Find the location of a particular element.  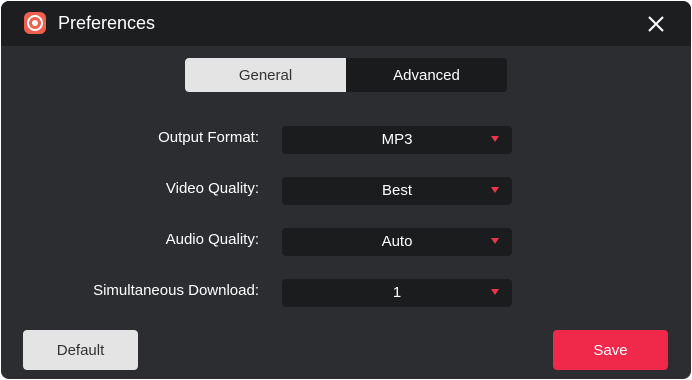

video-quality-label: Video Quality: is located at coordinates (212, 188).